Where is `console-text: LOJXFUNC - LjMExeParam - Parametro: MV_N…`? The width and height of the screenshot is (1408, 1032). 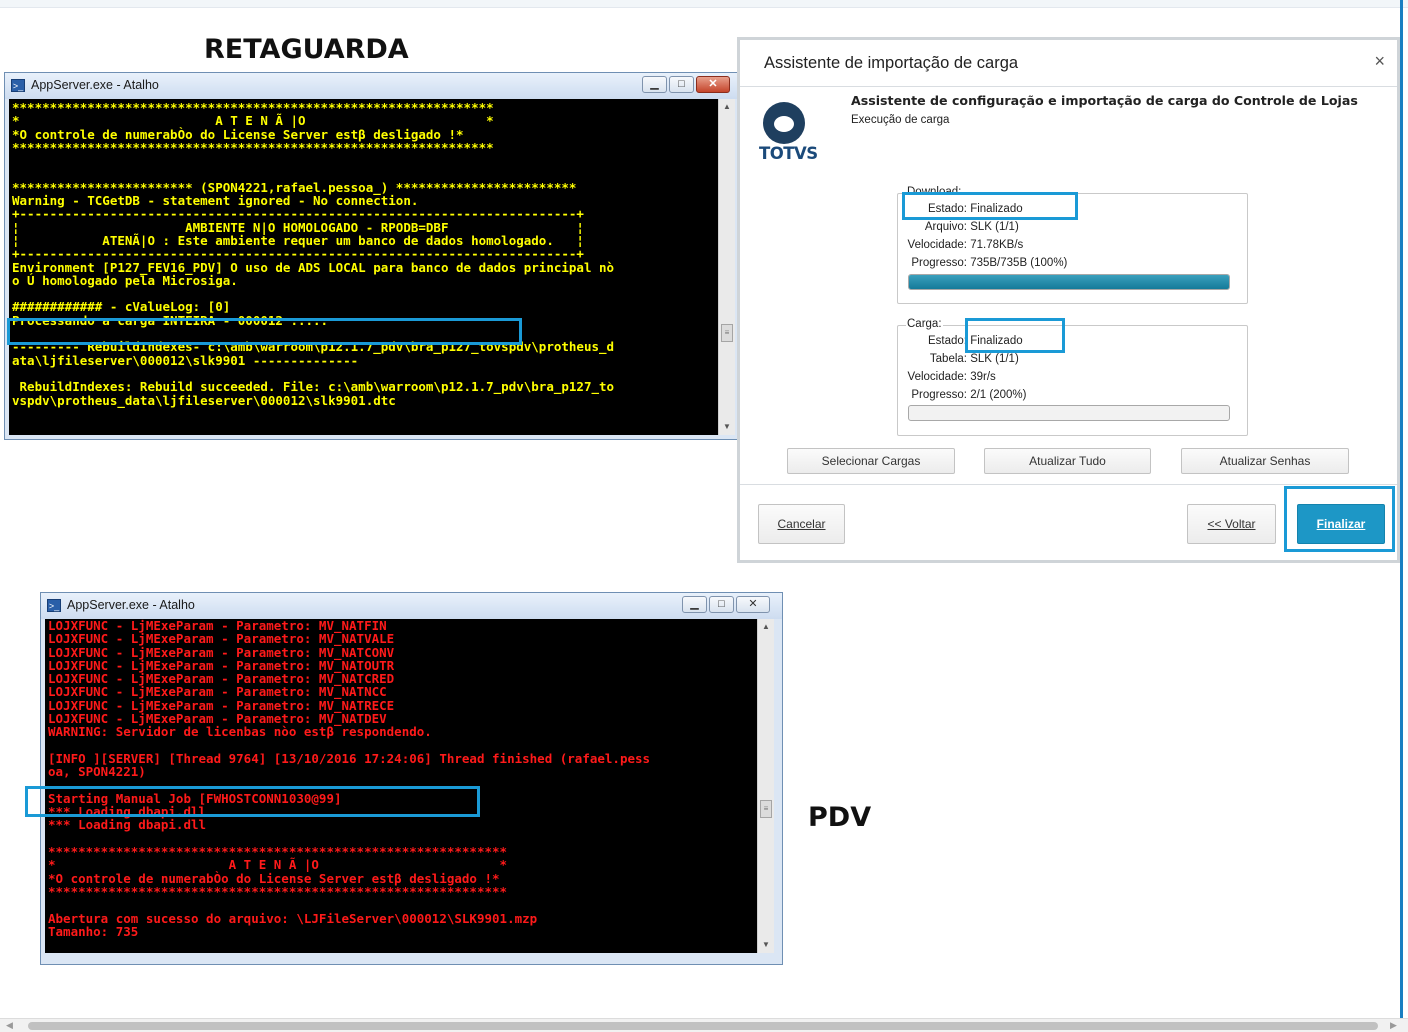
console-text: LOJXFUNC - LjMExeParam - Parametro: MV_N… is located at coordinates (349, 779).